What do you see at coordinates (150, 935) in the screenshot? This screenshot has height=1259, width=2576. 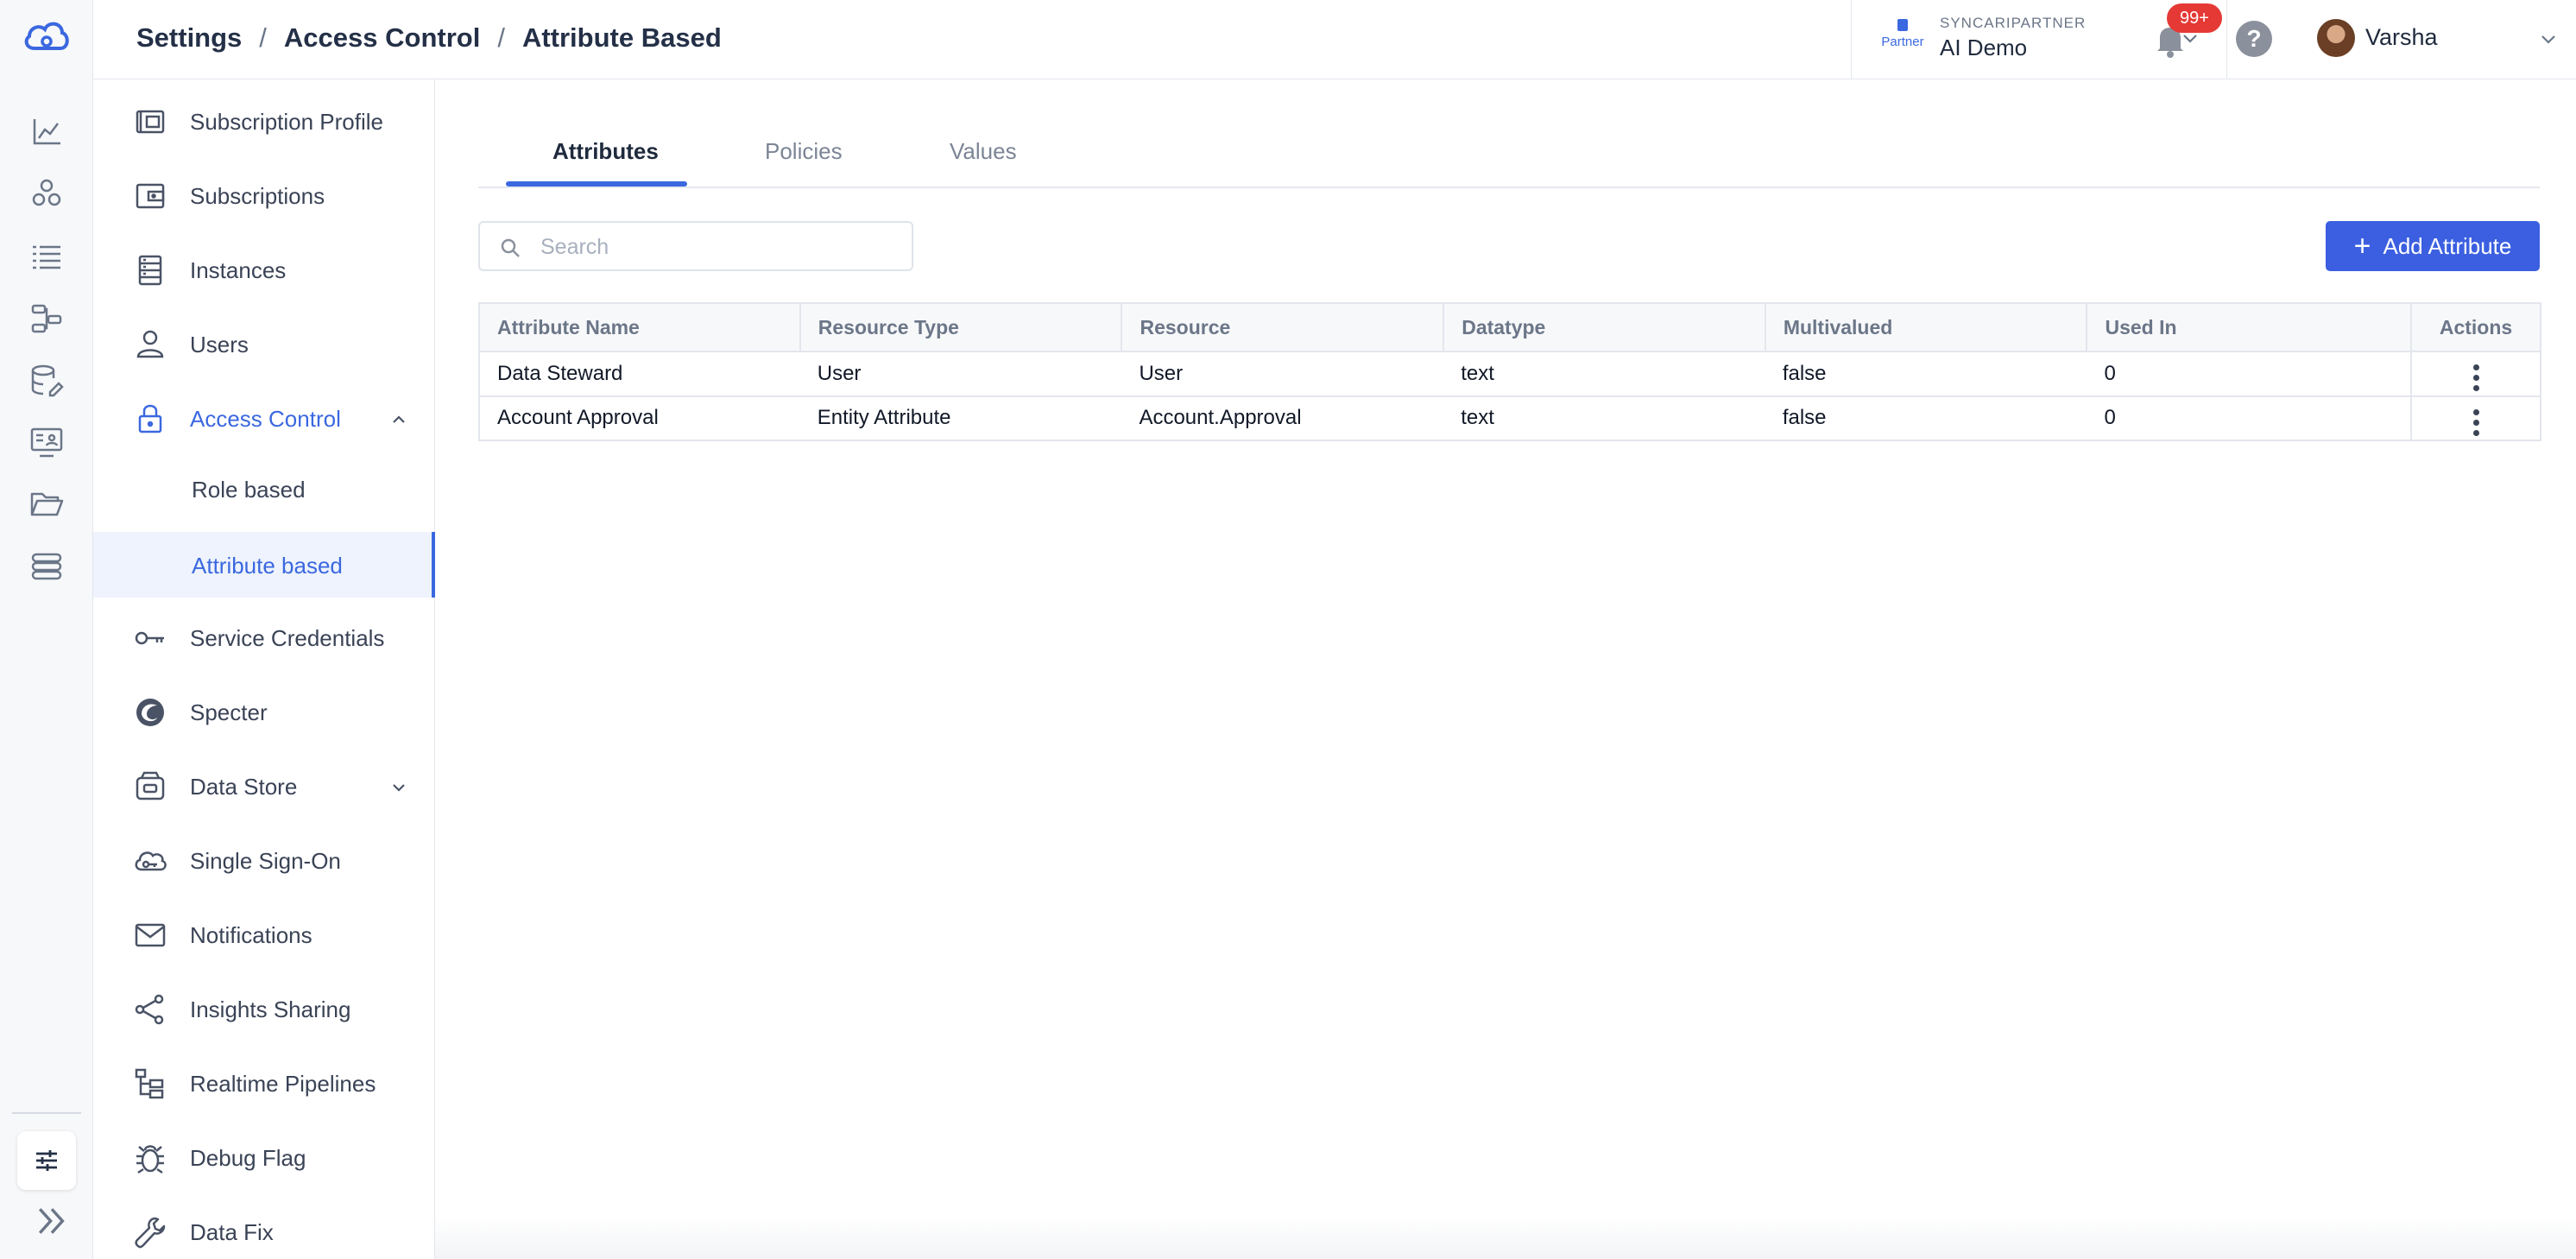 I see `mail-icon` at bounding box center [150, 935].